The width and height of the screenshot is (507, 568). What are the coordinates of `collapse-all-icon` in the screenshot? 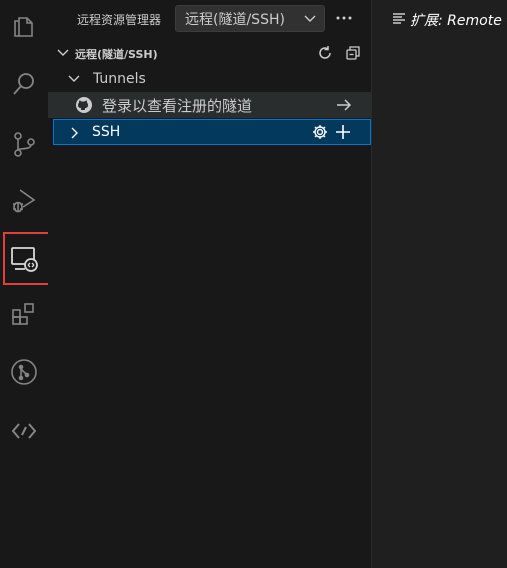 It's located at (353, 53).